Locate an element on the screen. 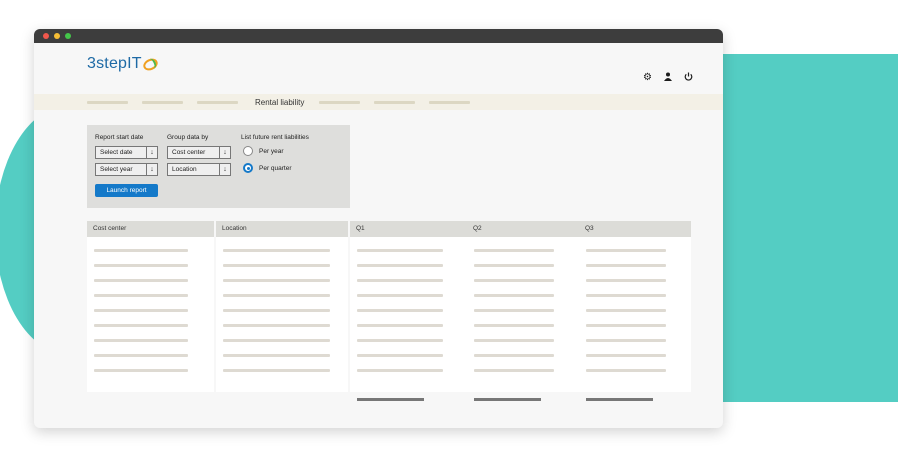  window-titlebar is located at coordinates (378, 36).